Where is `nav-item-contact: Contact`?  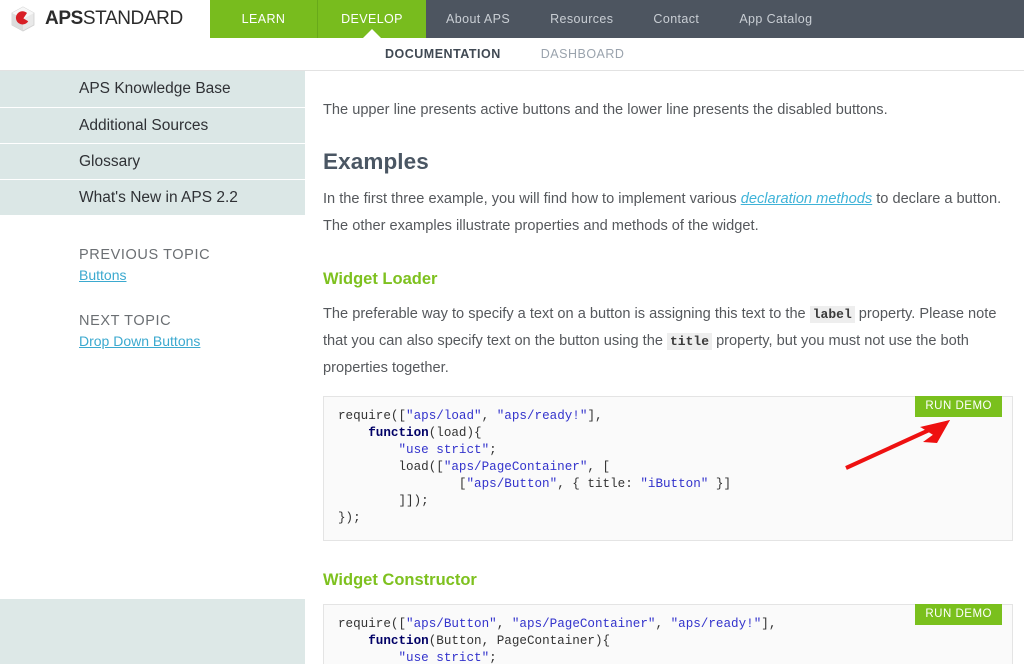 nav-item-contact: Contact is located at coordinates (676, 19).